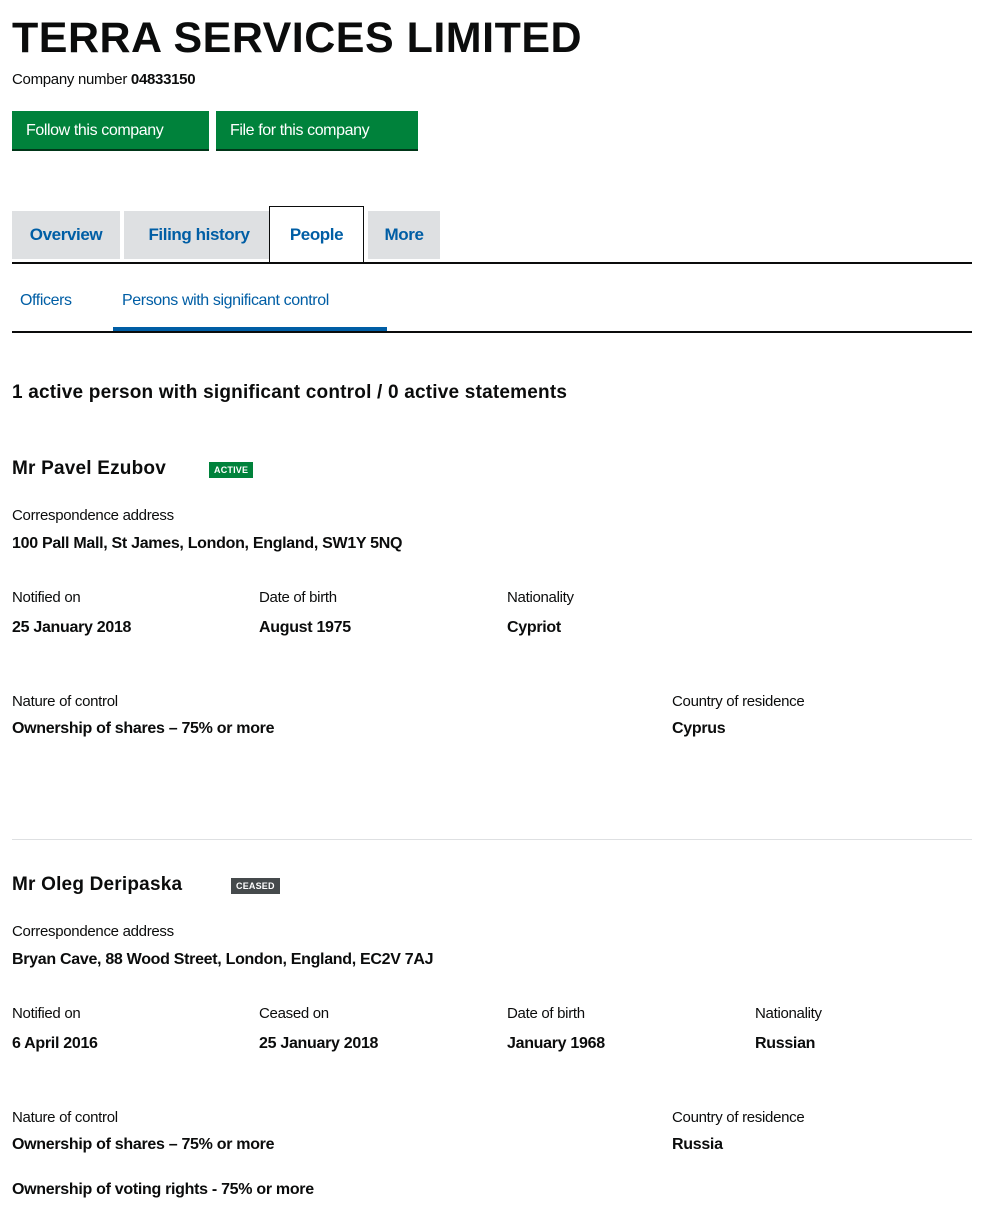 This screenshot has width=984, height=1228. What do you see at coordinates (492, 332) in the screenshot?
I see `subtabs-divider` at bounding box center [492, 332].